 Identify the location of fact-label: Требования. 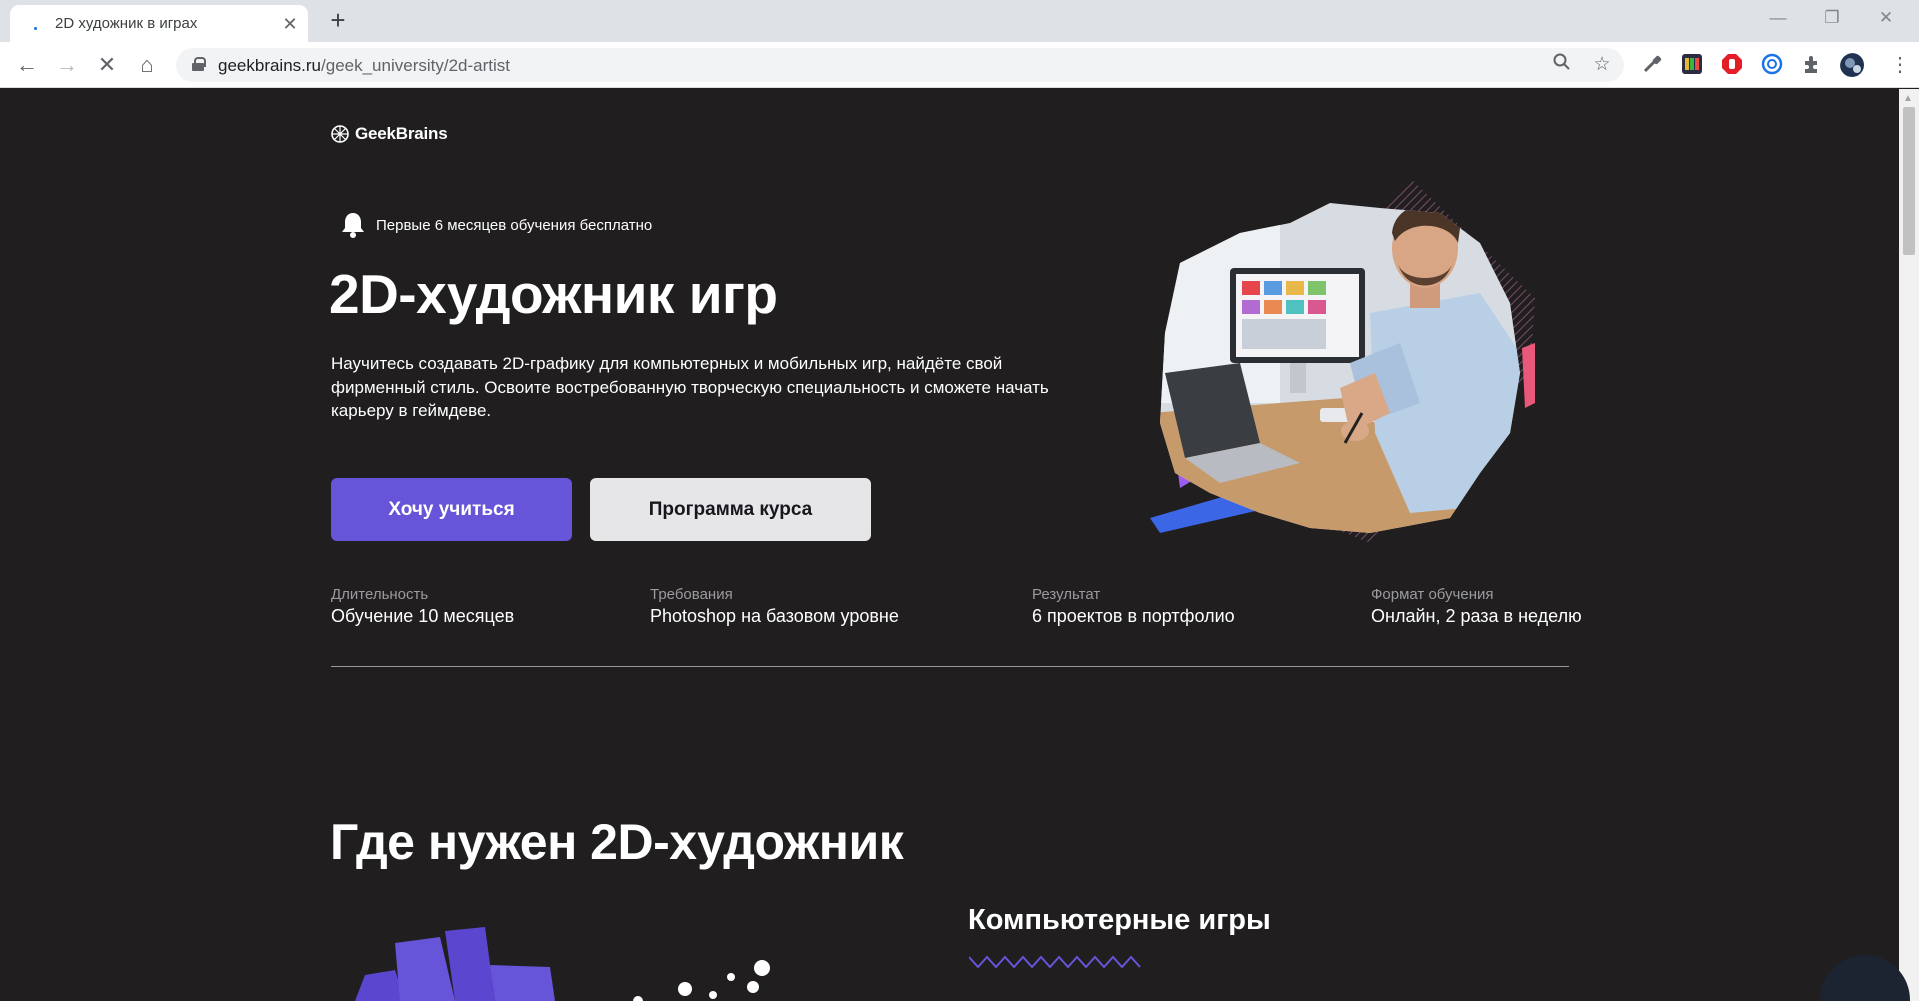
(691, 594).